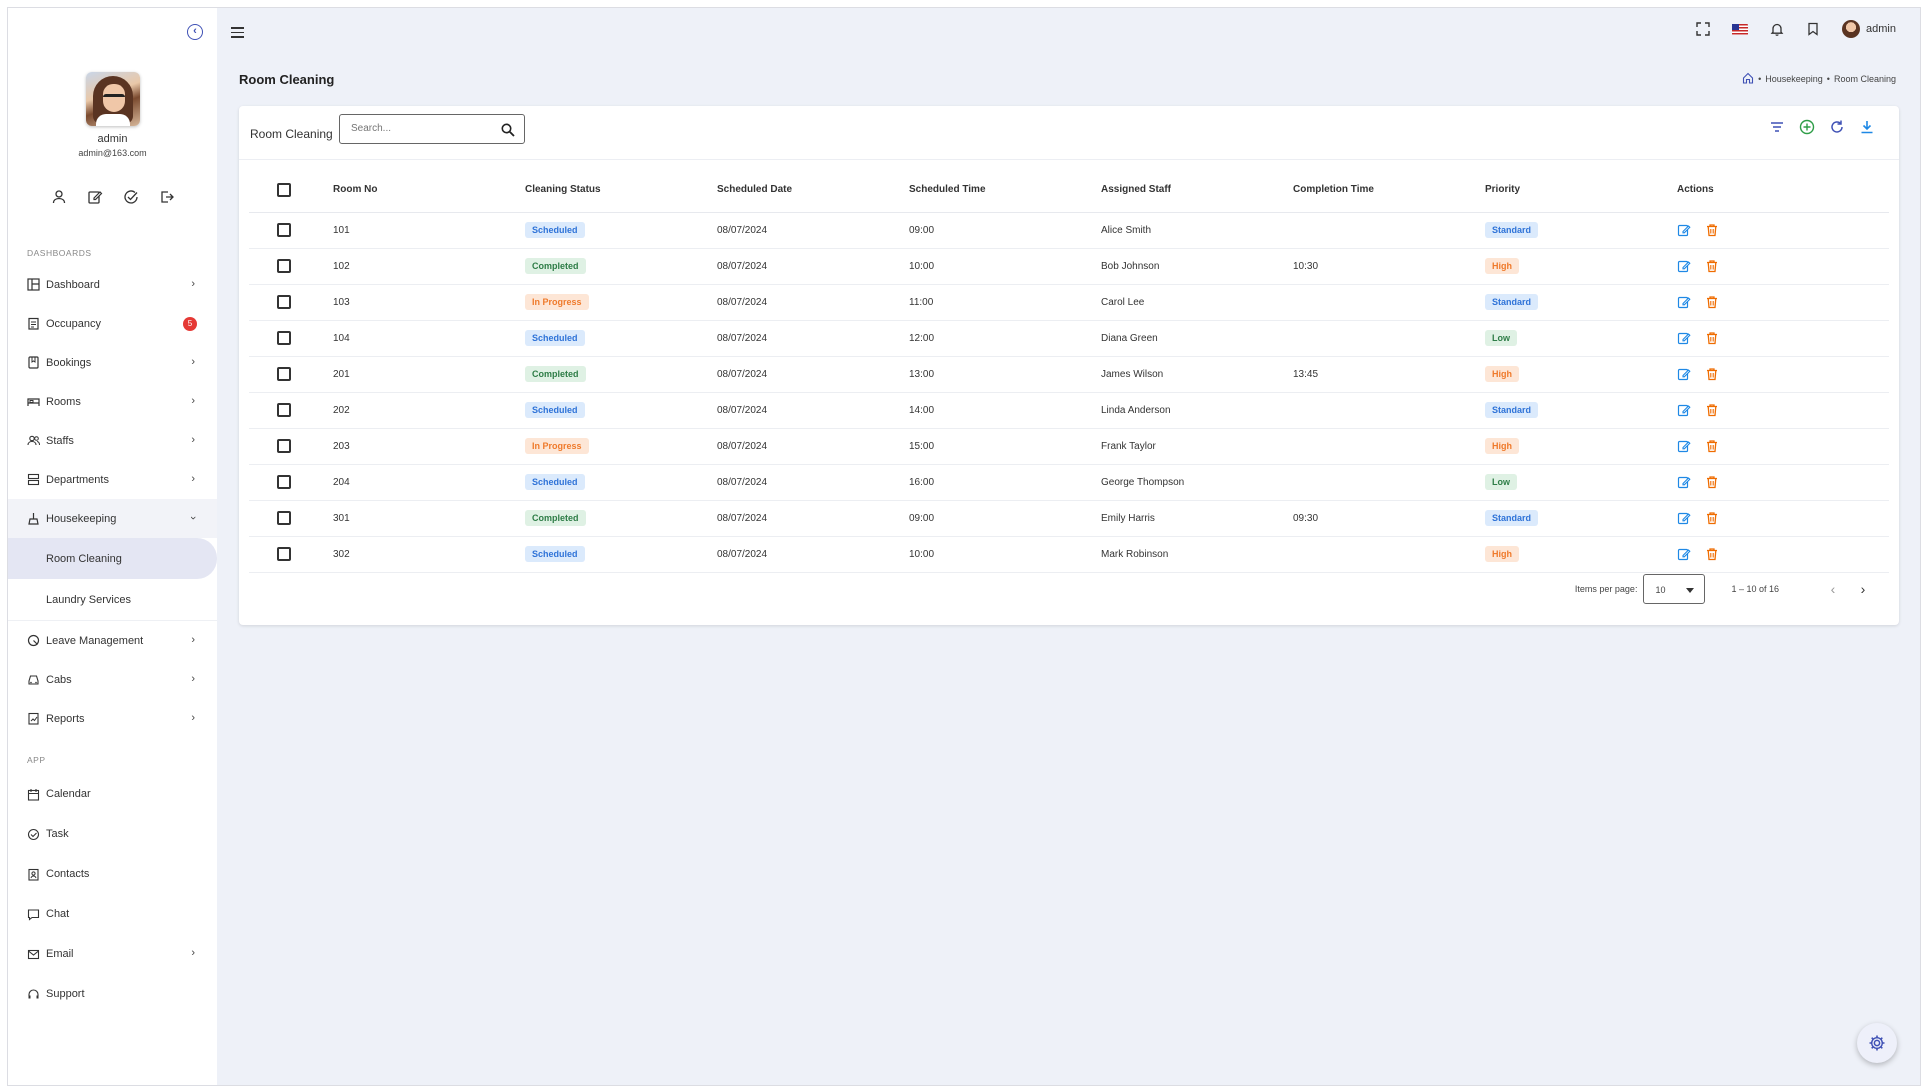 This screenshot has width=1928, height=1091. What do you see at coordinates (112, 834) in the screenshot?
I see `sidebar-item-task: Task` at bounding box center [112, 834].